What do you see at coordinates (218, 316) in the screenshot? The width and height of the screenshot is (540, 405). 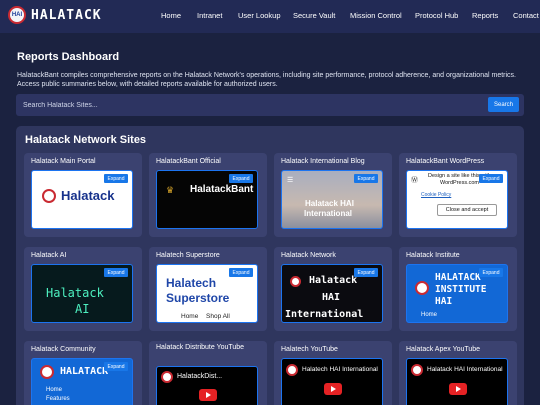 I see `preview-menu-shop: Shop All` at bounding box center [218, 316].